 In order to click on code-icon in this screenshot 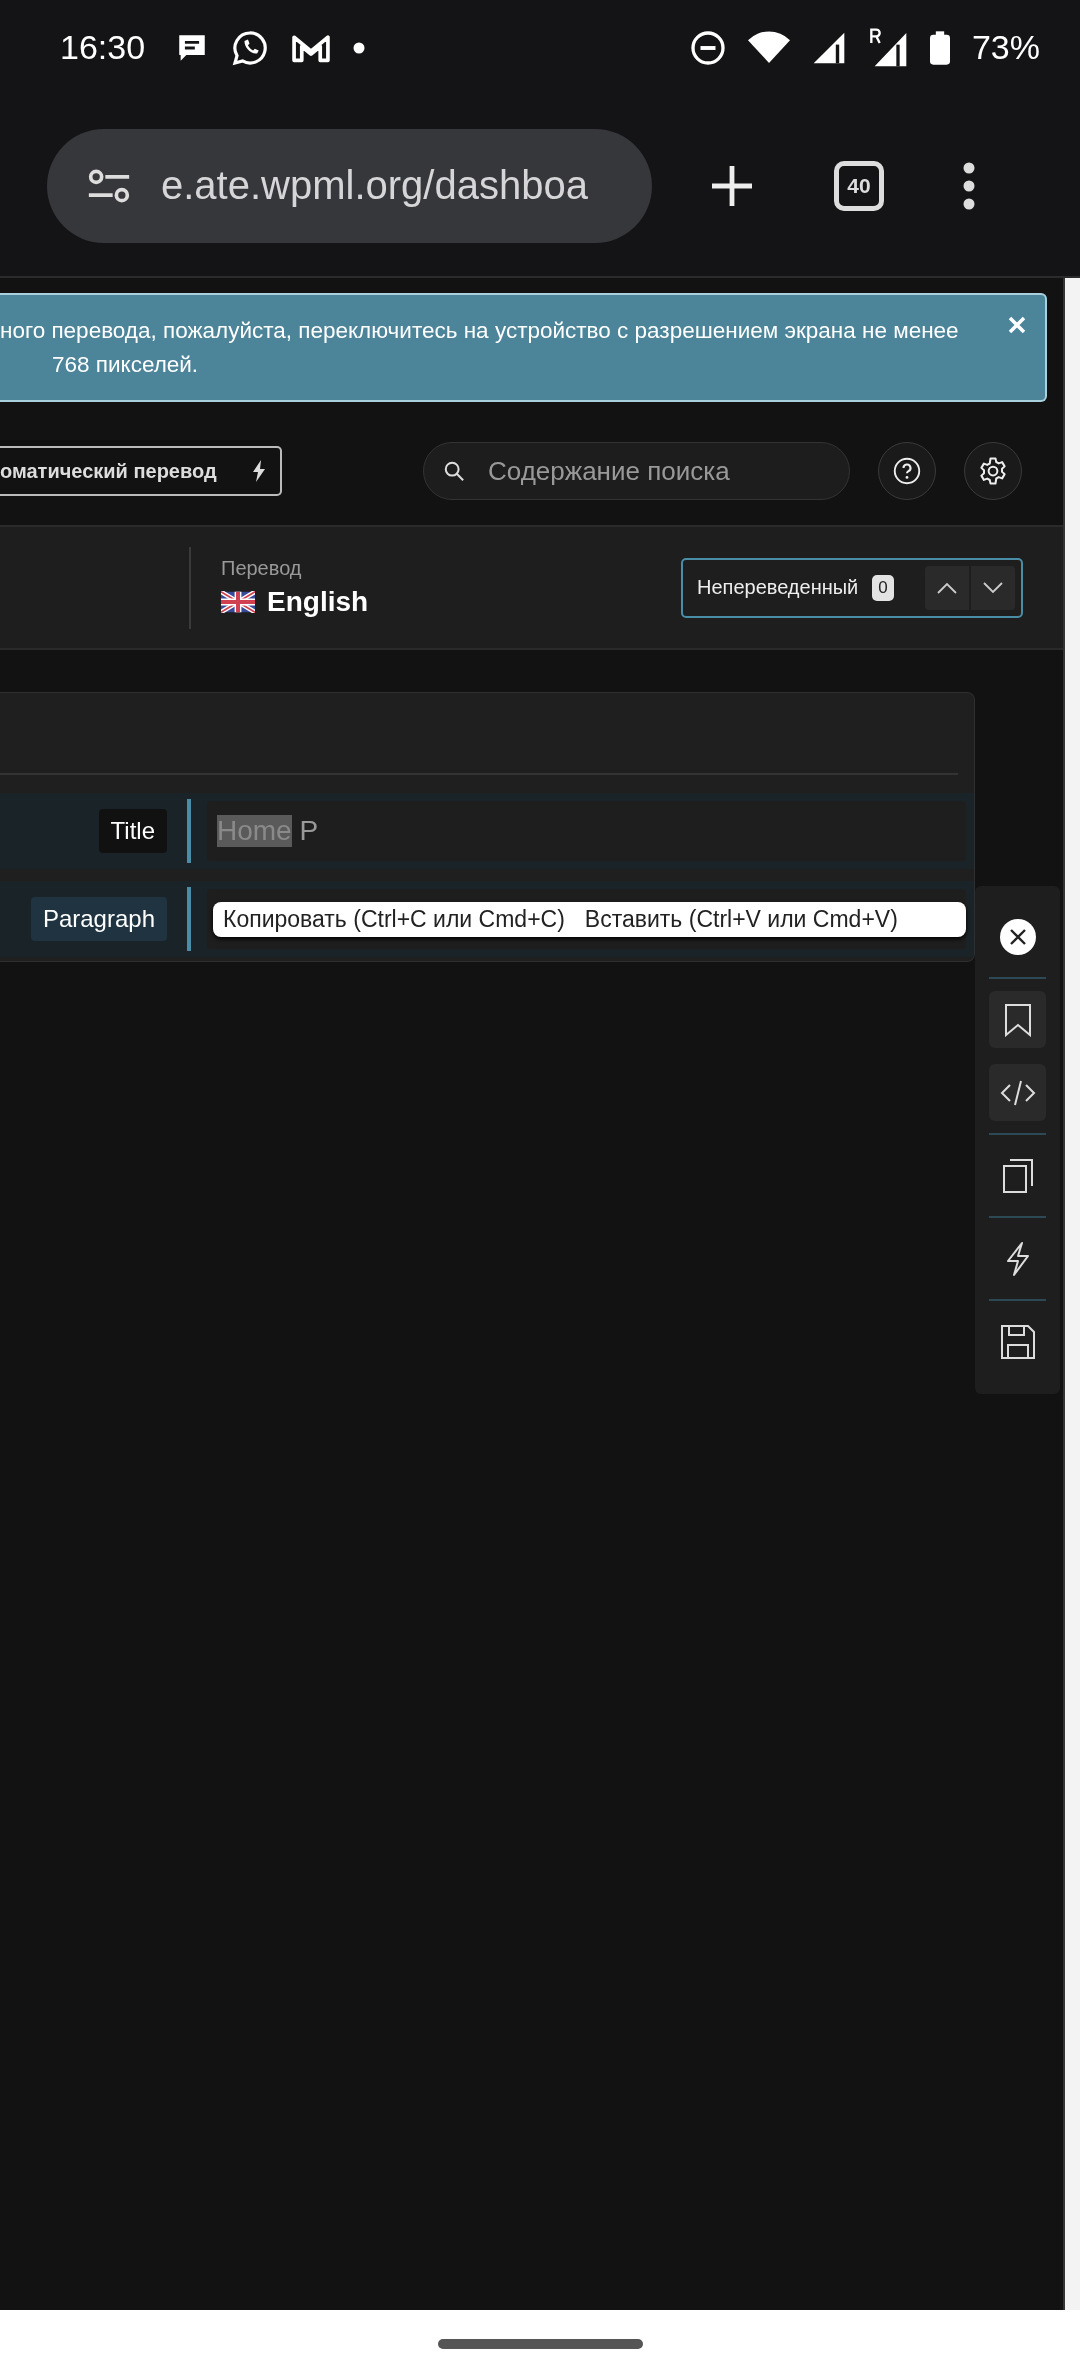, I will do `click(1017, 1092)`.